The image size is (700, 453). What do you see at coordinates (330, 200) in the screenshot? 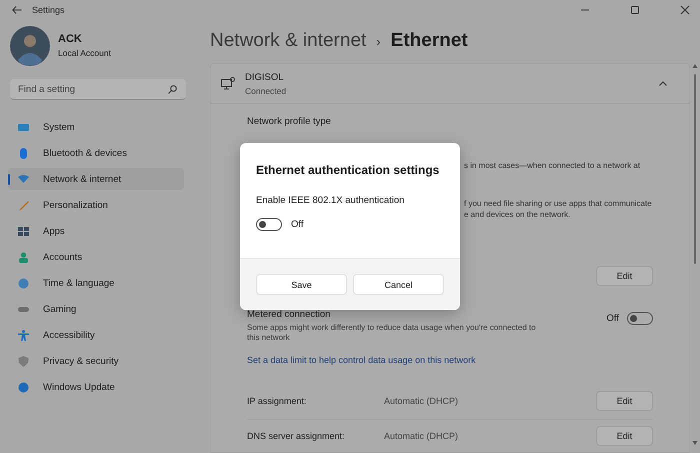
I see `option-label: Enable IEEE 802.1X authentication` at bounding box center [330, 200].